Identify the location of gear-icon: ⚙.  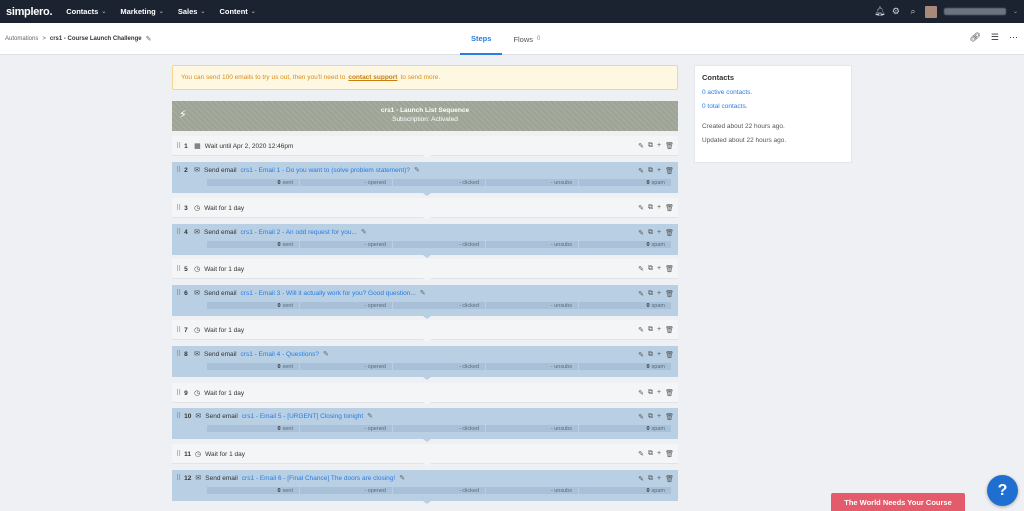
(896, 11).